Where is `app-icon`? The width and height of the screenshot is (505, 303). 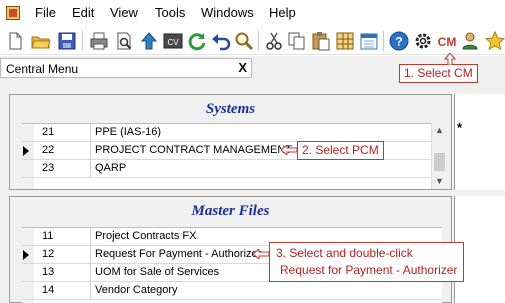
app-icon is located at coordinates (13, 13).